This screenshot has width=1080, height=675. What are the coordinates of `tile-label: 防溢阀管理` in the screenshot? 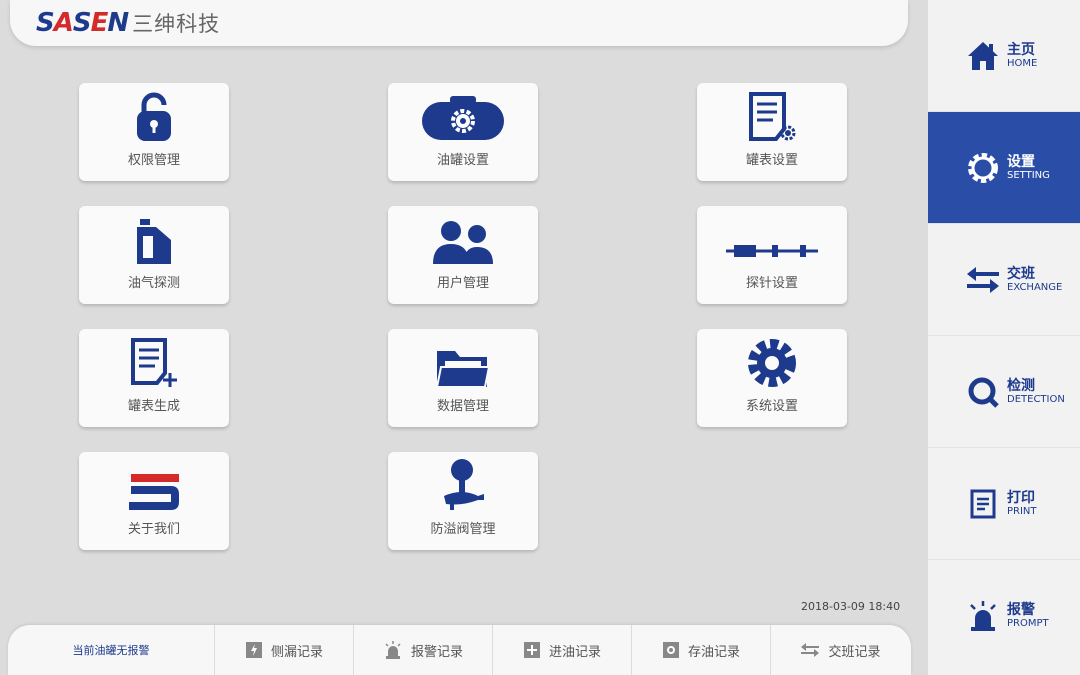 It's located at (463, 529).